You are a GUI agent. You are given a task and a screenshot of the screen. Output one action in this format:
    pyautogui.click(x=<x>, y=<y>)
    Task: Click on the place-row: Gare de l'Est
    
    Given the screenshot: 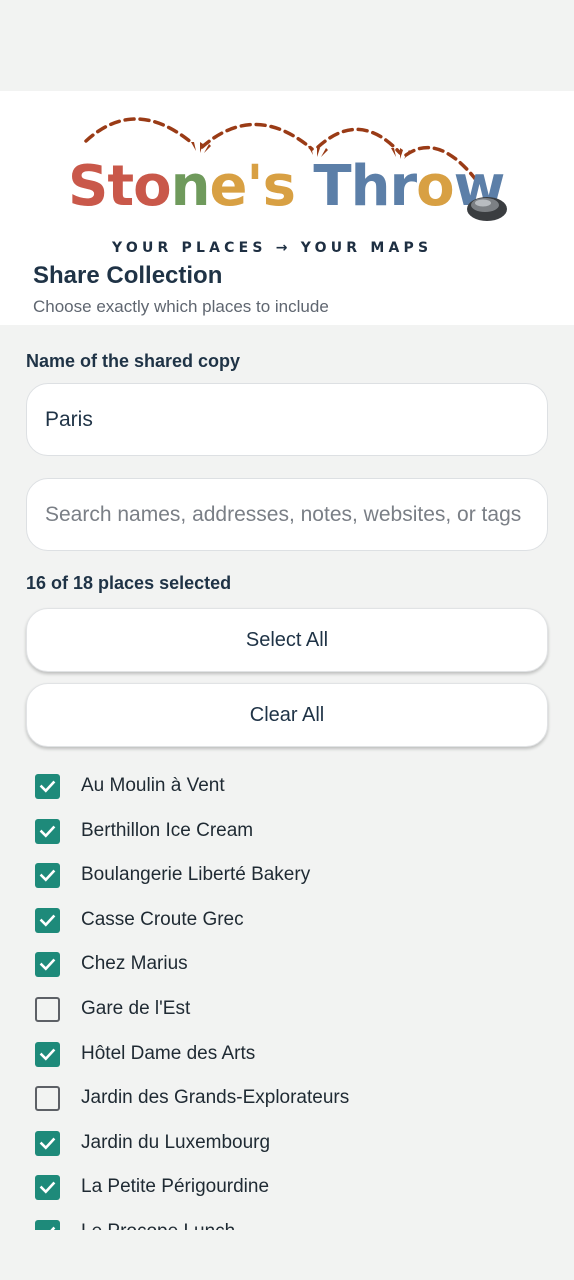 What is the action you would take?
    pyautogui.click(x=112, y=1009)
    